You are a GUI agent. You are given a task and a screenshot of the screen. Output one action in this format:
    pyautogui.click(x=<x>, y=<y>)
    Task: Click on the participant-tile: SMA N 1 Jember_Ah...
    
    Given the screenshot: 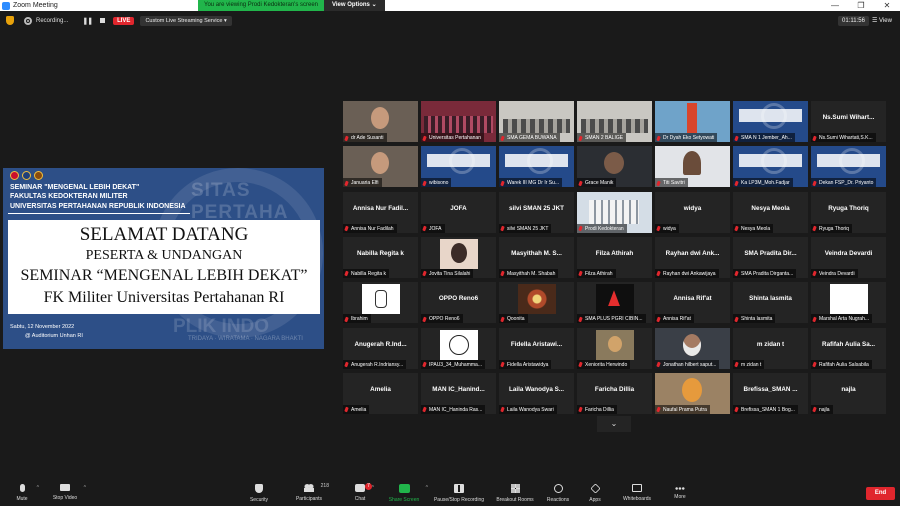 What is the action you would take?
    pyautogui.click(x=770, y=121)
    